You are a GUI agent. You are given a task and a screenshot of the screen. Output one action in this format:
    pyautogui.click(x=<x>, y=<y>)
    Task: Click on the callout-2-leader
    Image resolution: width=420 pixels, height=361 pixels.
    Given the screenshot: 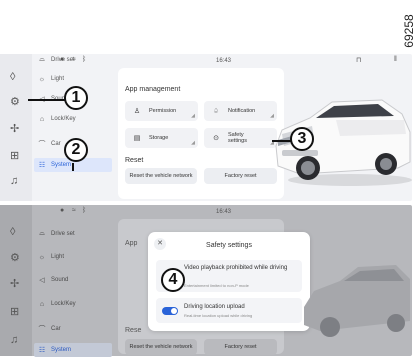 What is the action you would take?
    pyautogui.click(x=73, y=167)
    